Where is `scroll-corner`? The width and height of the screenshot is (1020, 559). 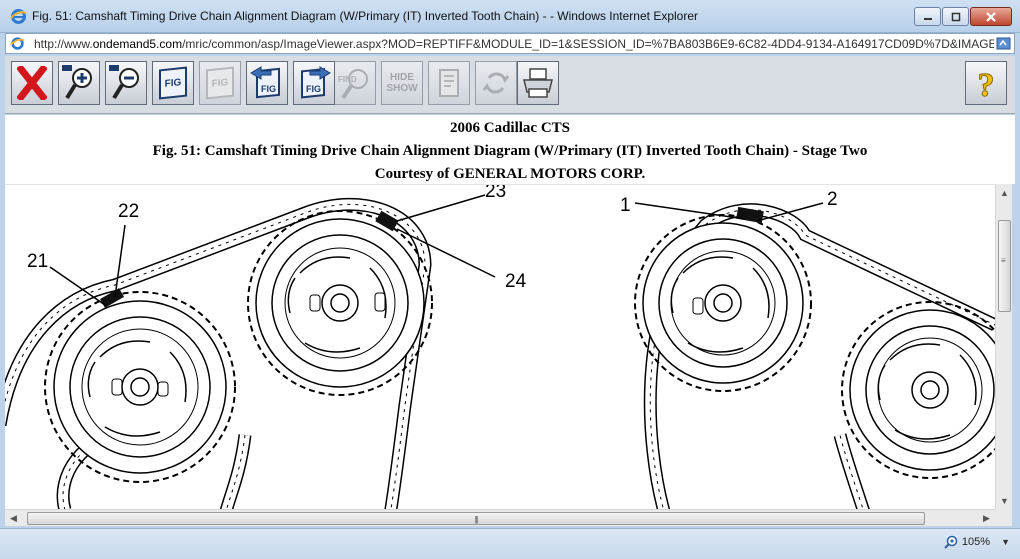
scroll-corner is located at coordinates (1003, 517).